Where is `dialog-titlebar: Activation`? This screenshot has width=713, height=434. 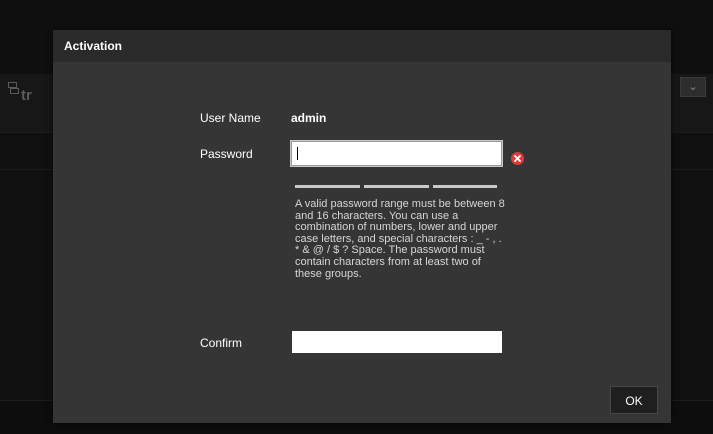
dialog-titlebar: Activation is located at coordinates (362, 46).